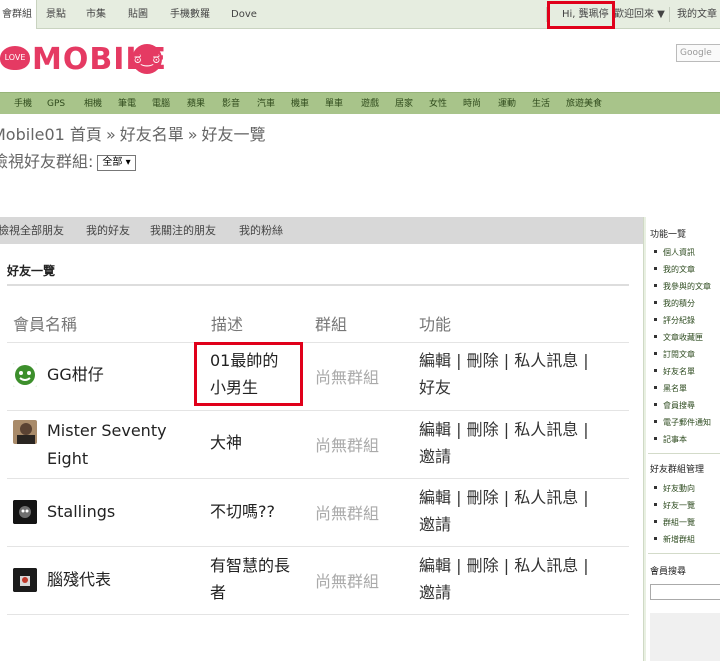 This screenshot has height=661, width=720. What do you see at coordinates (242, 511) in the screenshot?
I see `member-desc: 不切嗎??` at bounding box center [242, 511].